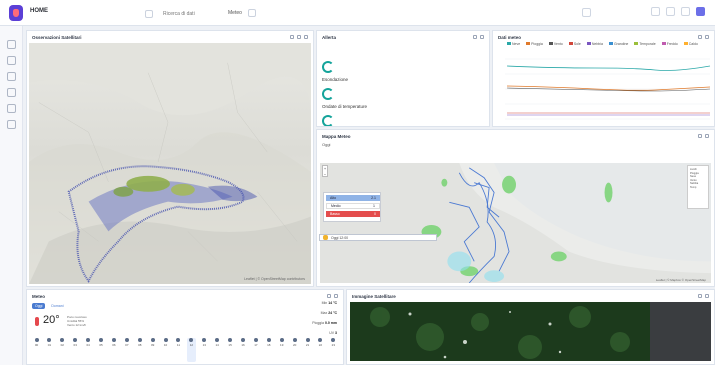 The height and width of the screenshot is (365, 715). What do you see at coordinates (49, 350) in the screenshot?
I see `hour-item: 01` at bounding box center [49, 350].